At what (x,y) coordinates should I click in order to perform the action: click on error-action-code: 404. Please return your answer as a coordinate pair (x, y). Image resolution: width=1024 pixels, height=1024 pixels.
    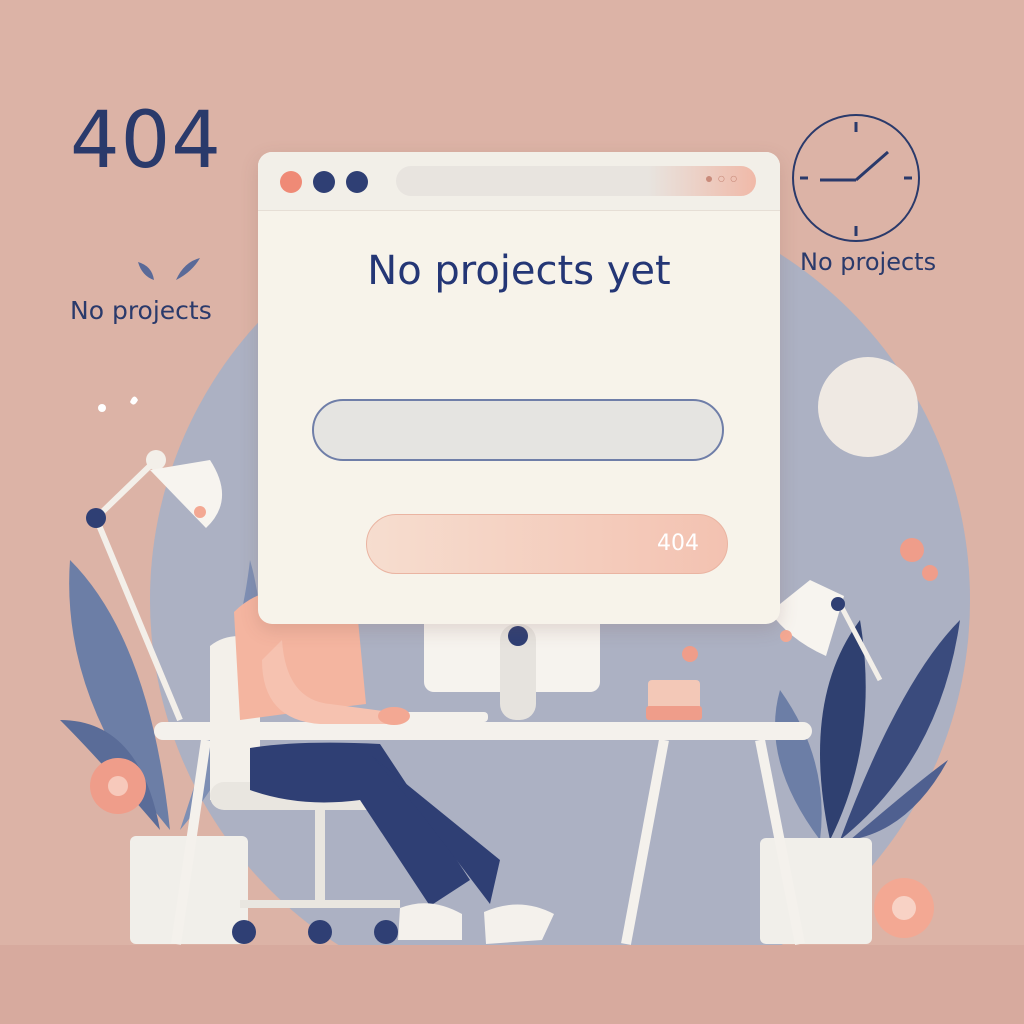
    Looking at the image, I should click on (678, 543).